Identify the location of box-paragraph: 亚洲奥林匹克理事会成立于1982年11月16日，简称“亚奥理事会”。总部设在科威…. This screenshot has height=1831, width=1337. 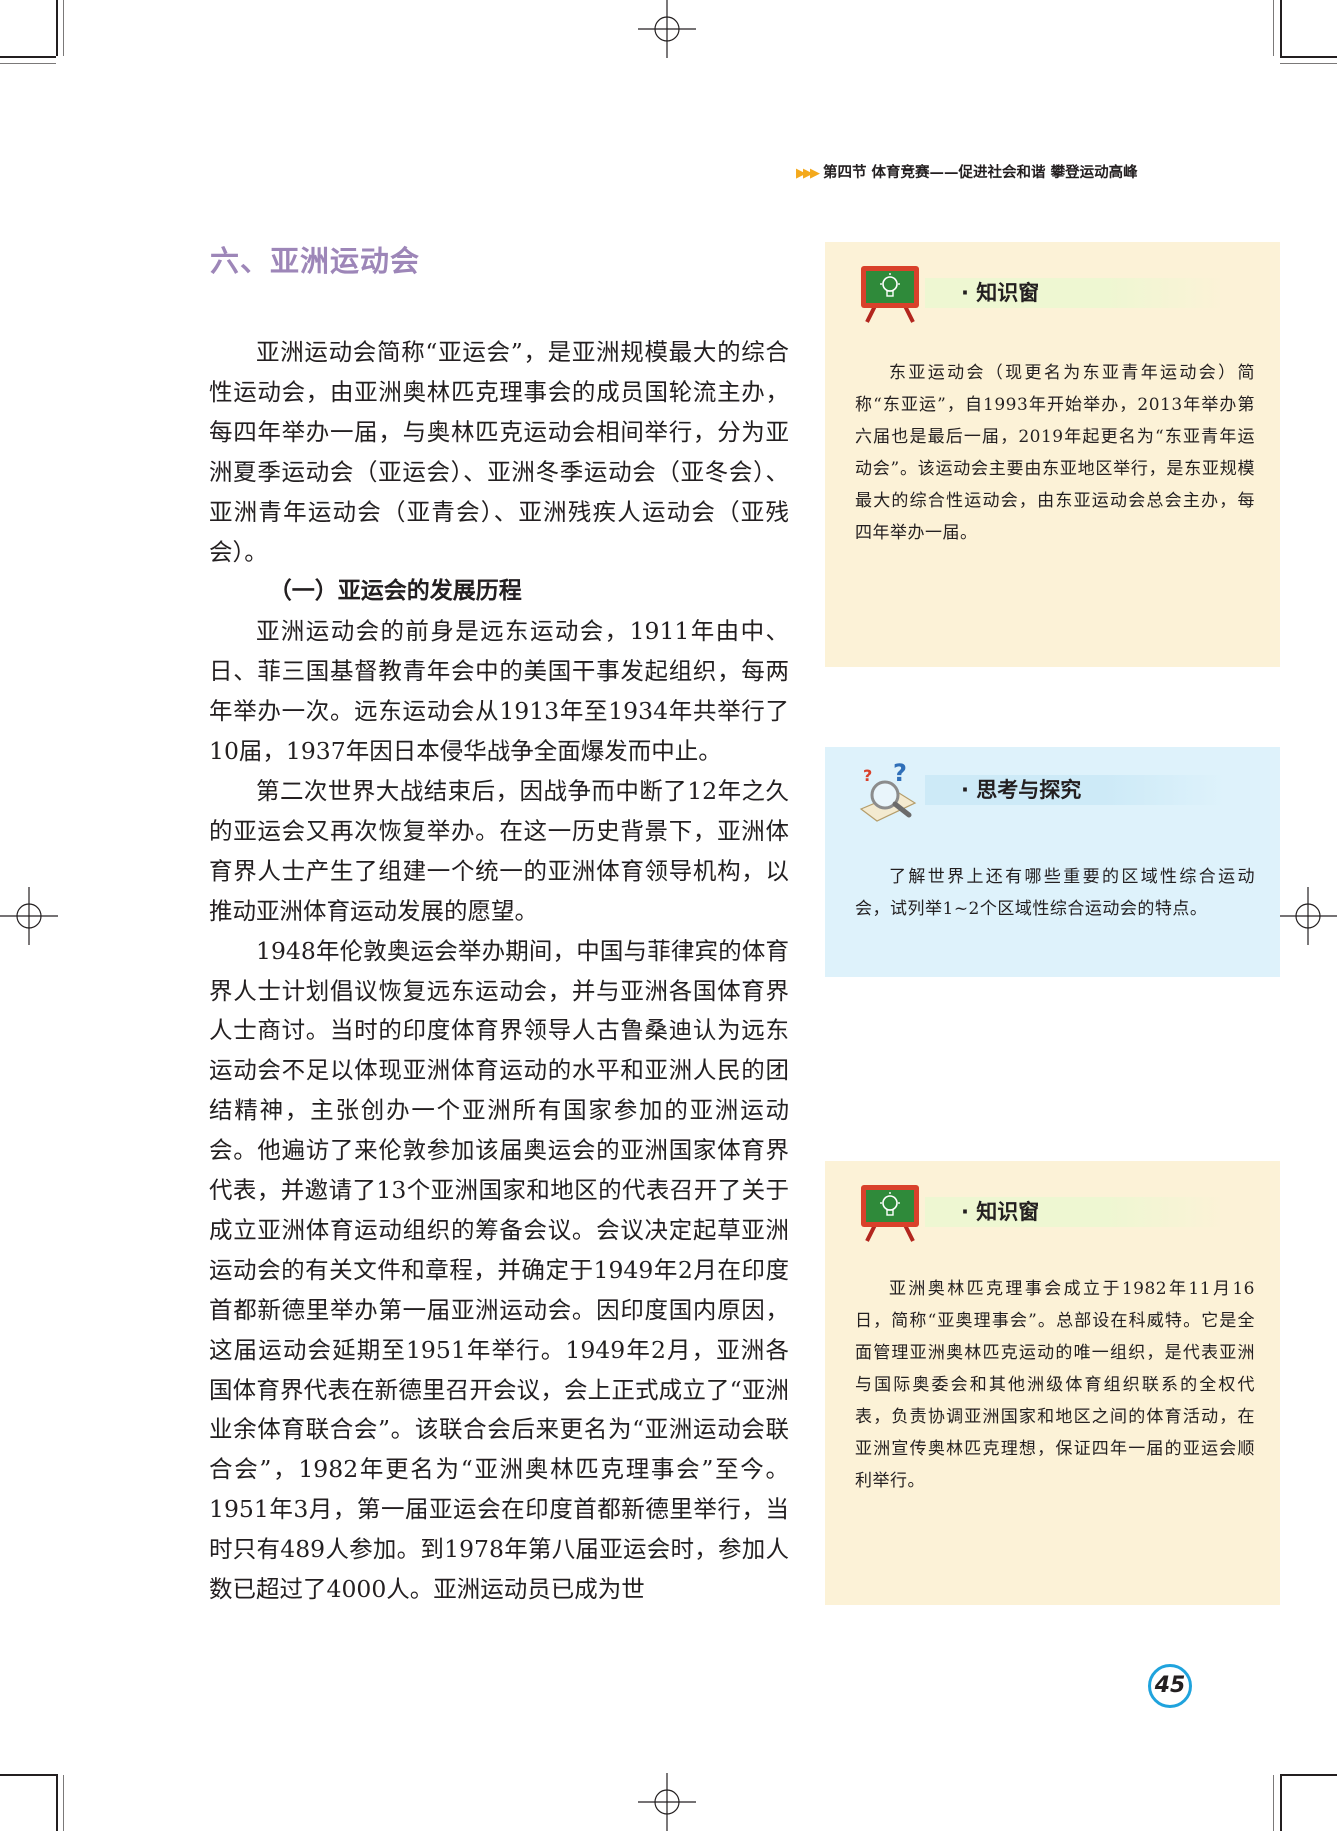
(1055, 1385).